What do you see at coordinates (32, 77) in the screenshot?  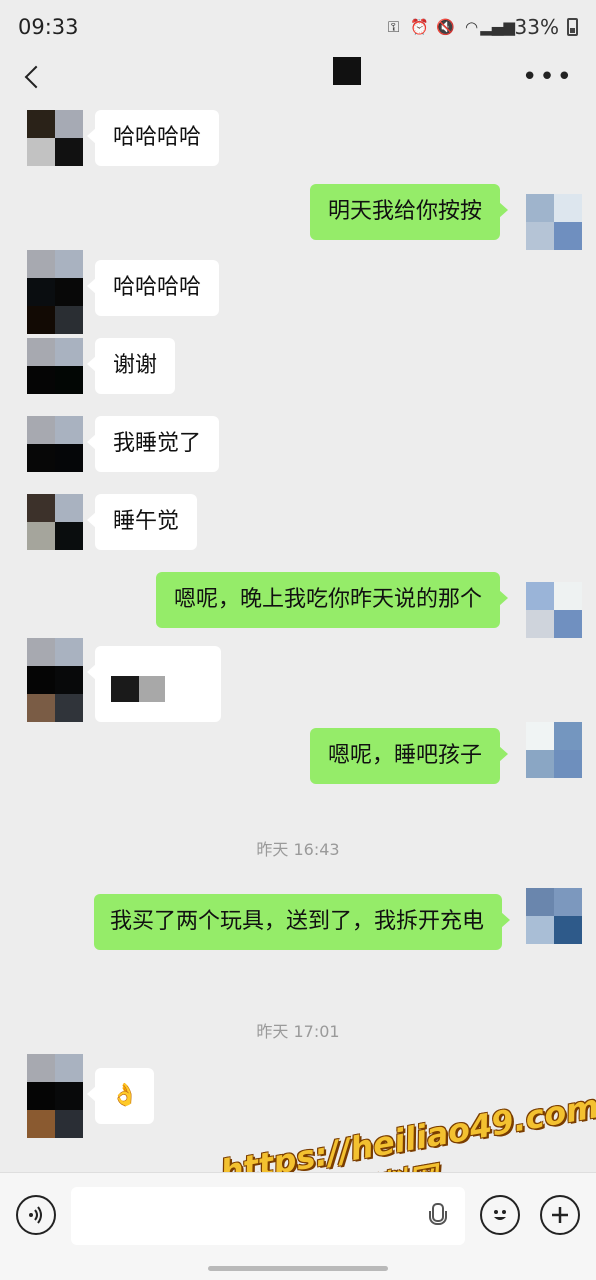 I see `chevron-left-icon` at bounding box center [32, 77].